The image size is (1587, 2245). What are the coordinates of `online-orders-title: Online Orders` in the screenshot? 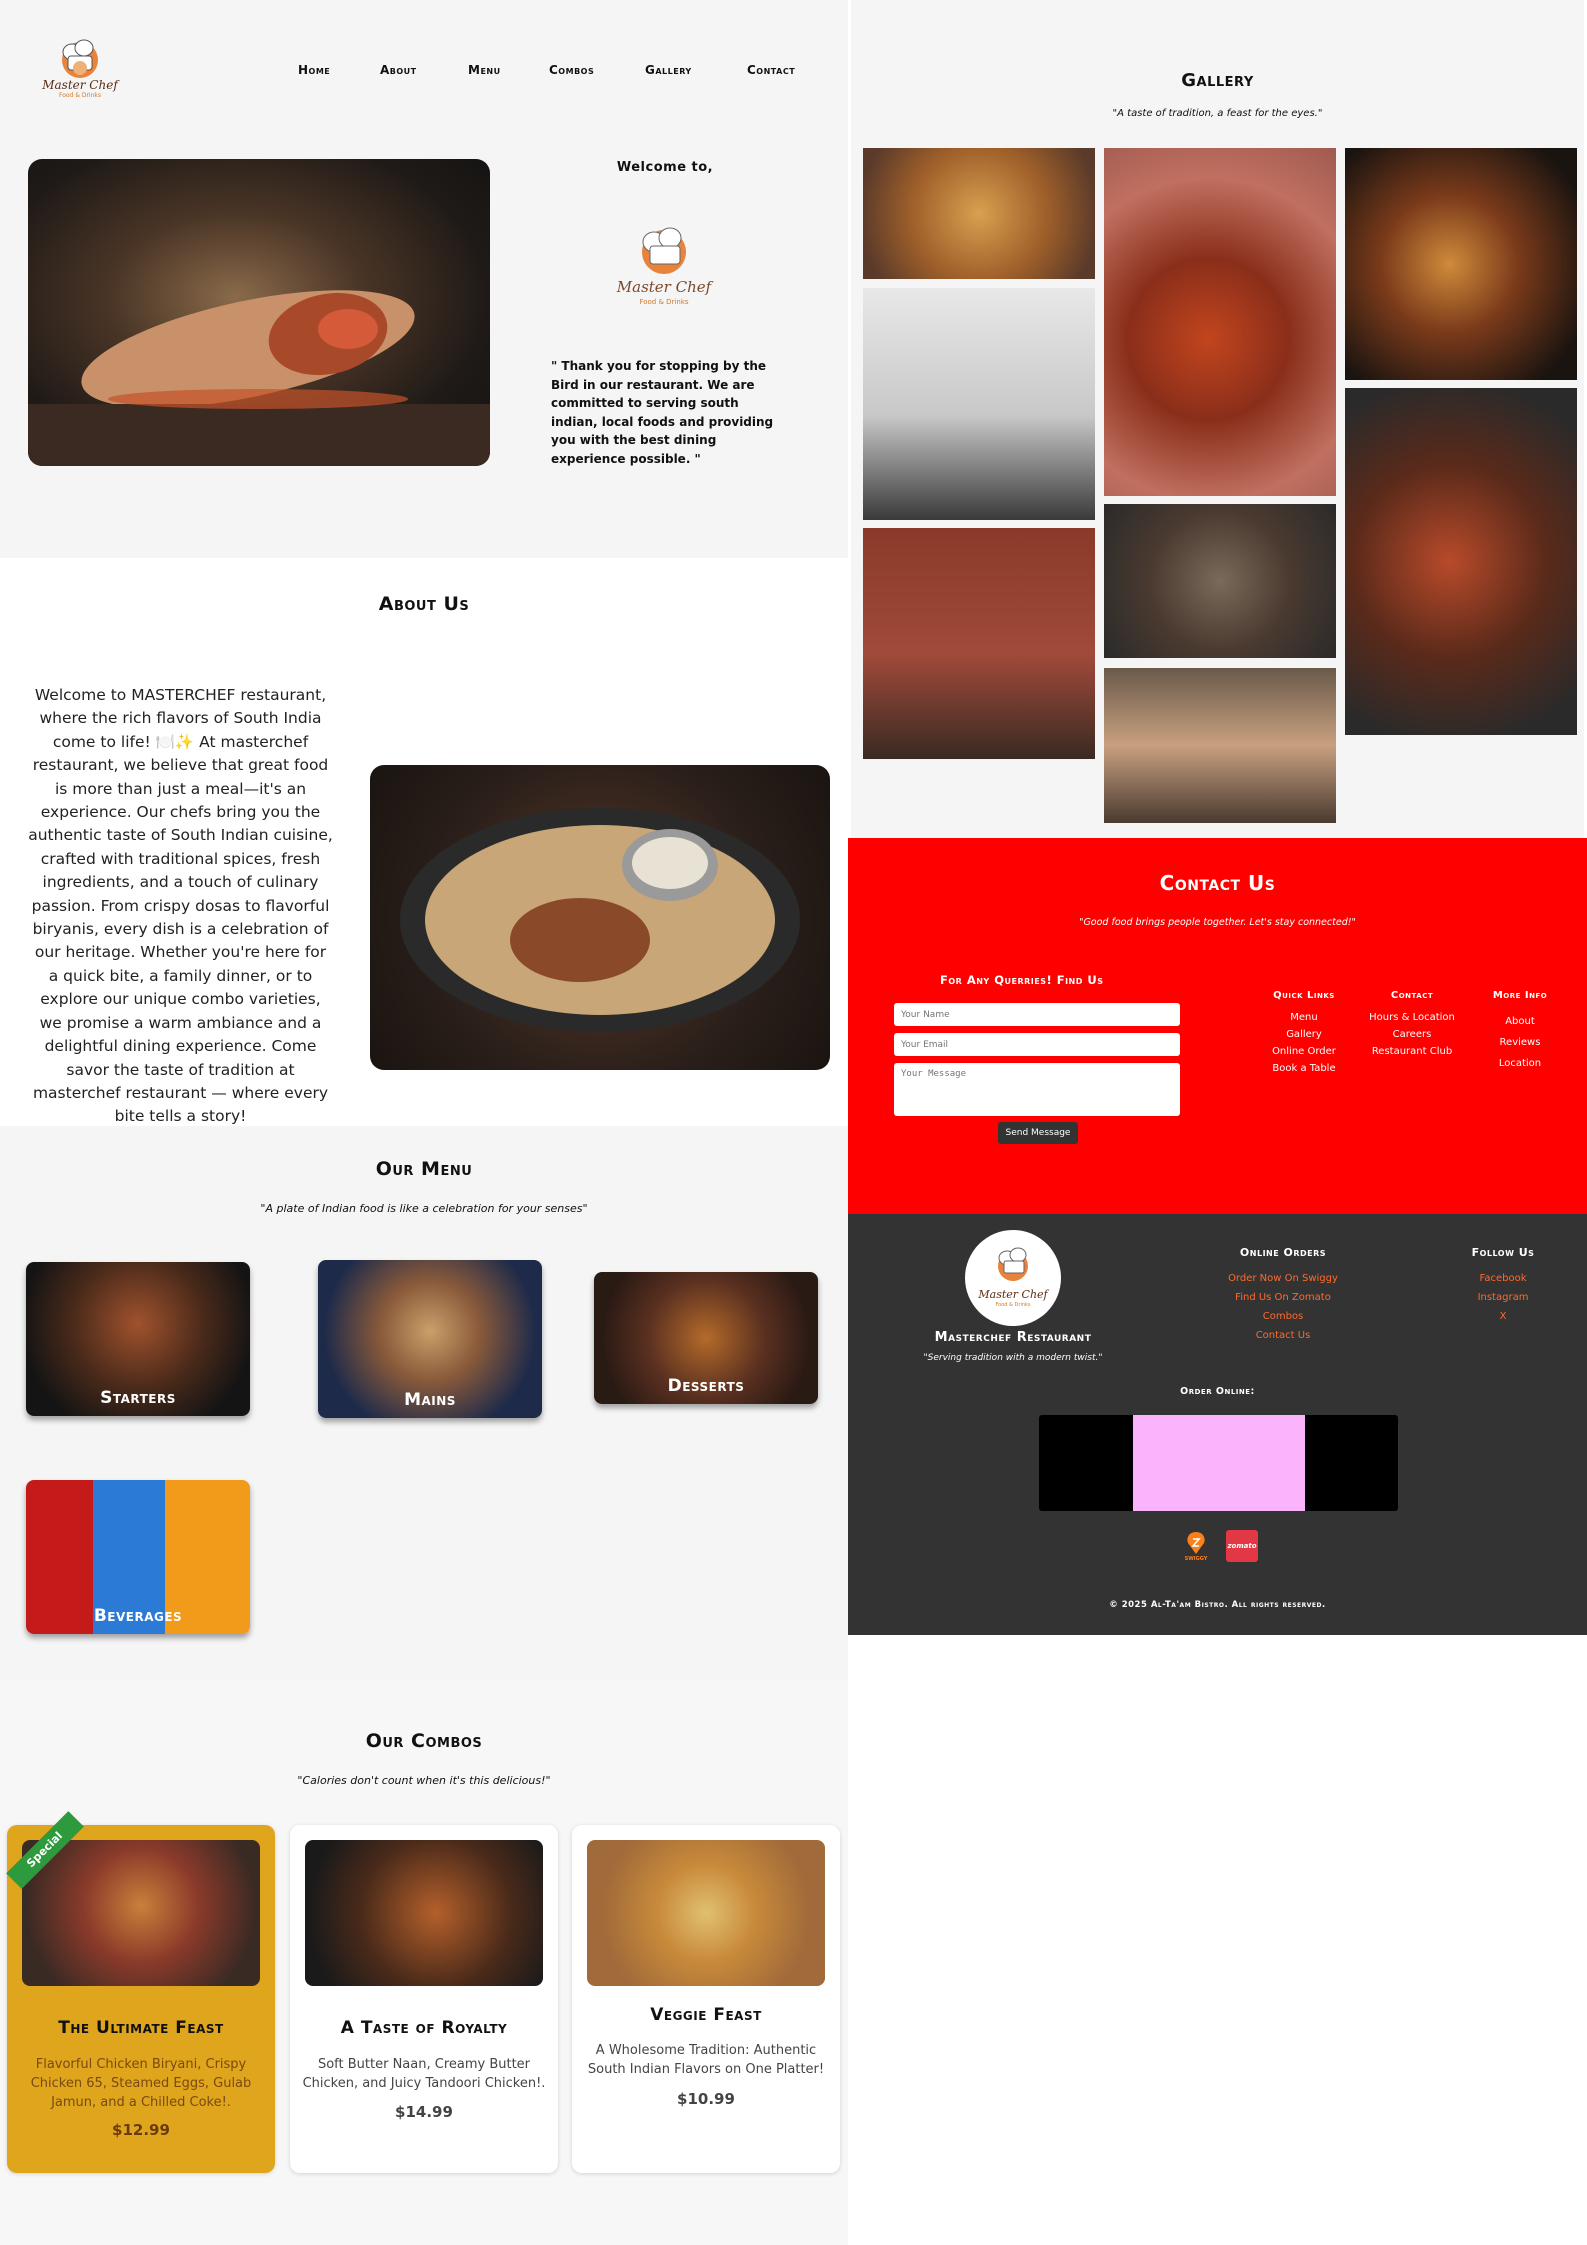 It's located at (1283, 1252).